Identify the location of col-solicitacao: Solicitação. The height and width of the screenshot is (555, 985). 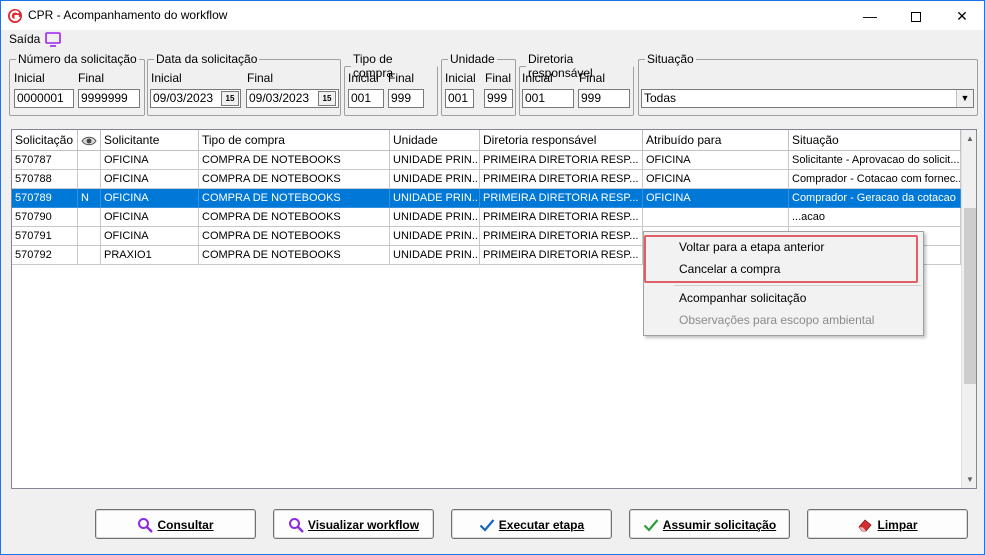
(45, 140).